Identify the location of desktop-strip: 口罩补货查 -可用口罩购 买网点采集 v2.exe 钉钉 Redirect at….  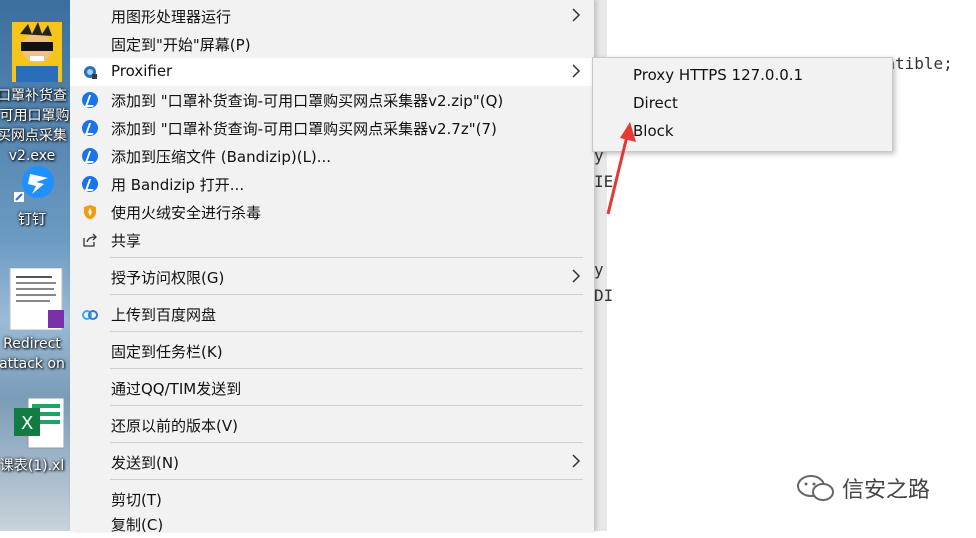
(35, 265).